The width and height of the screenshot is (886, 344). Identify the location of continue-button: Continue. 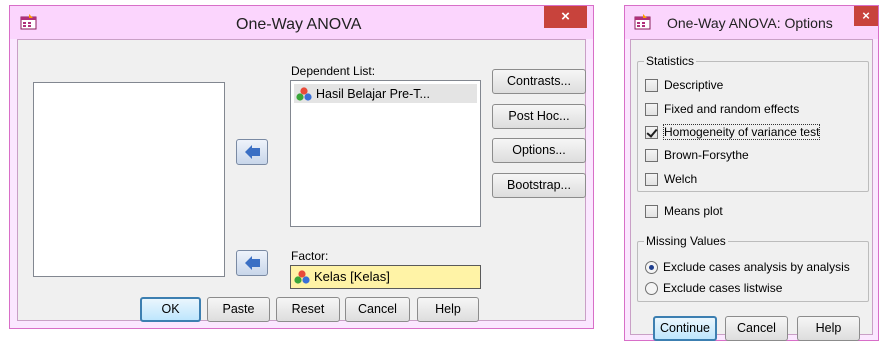
(685, 328).